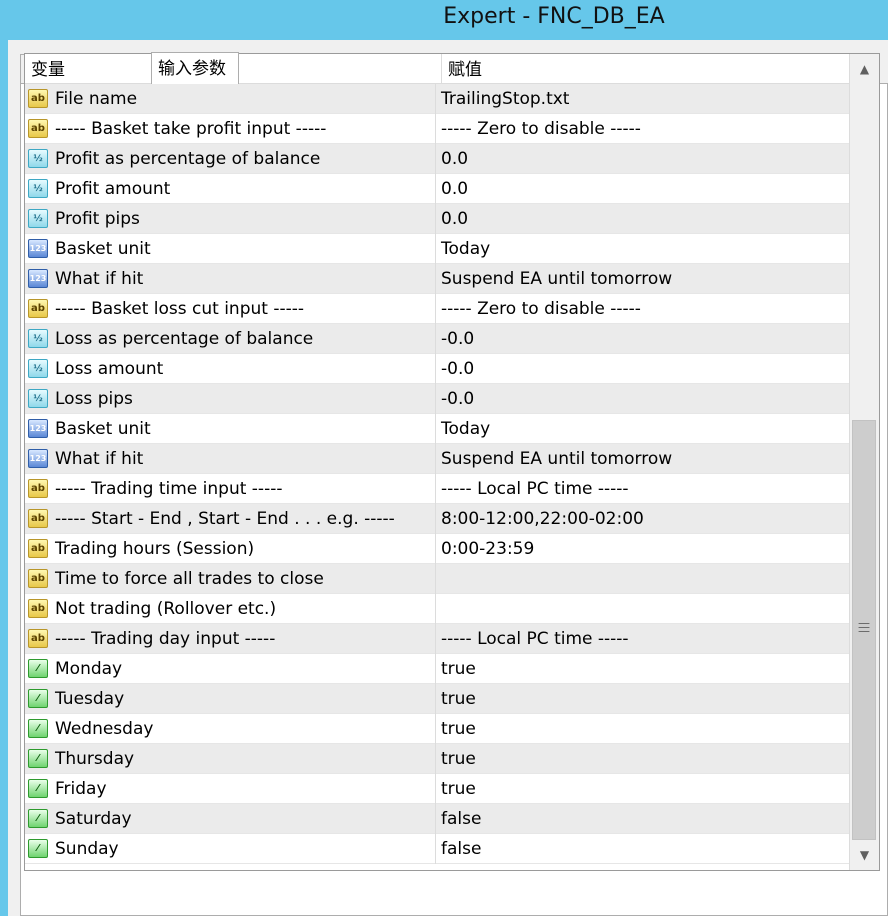 The height and width of the screenshot is (916, 888). Describe the element at coordinates (437, 849) in the screenshot. I see `table-row: ⁄ Sunday false` at that location.